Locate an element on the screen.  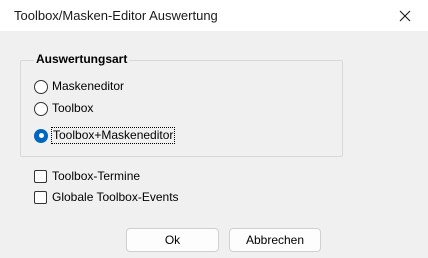
title-bar: Toolbox/Masken-Editor Auswertung is located at coordinates (214, 15).